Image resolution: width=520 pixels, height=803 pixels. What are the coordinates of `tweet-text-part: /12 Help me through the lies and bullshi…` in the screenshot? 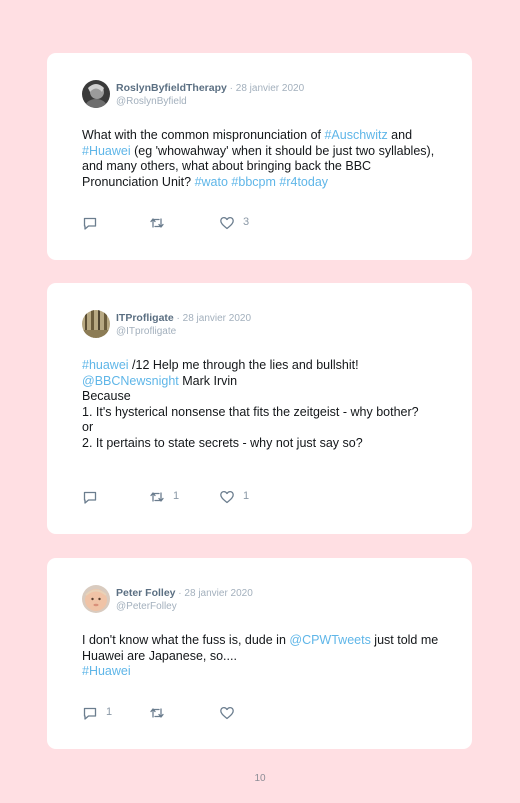 It's located at (243, 365).